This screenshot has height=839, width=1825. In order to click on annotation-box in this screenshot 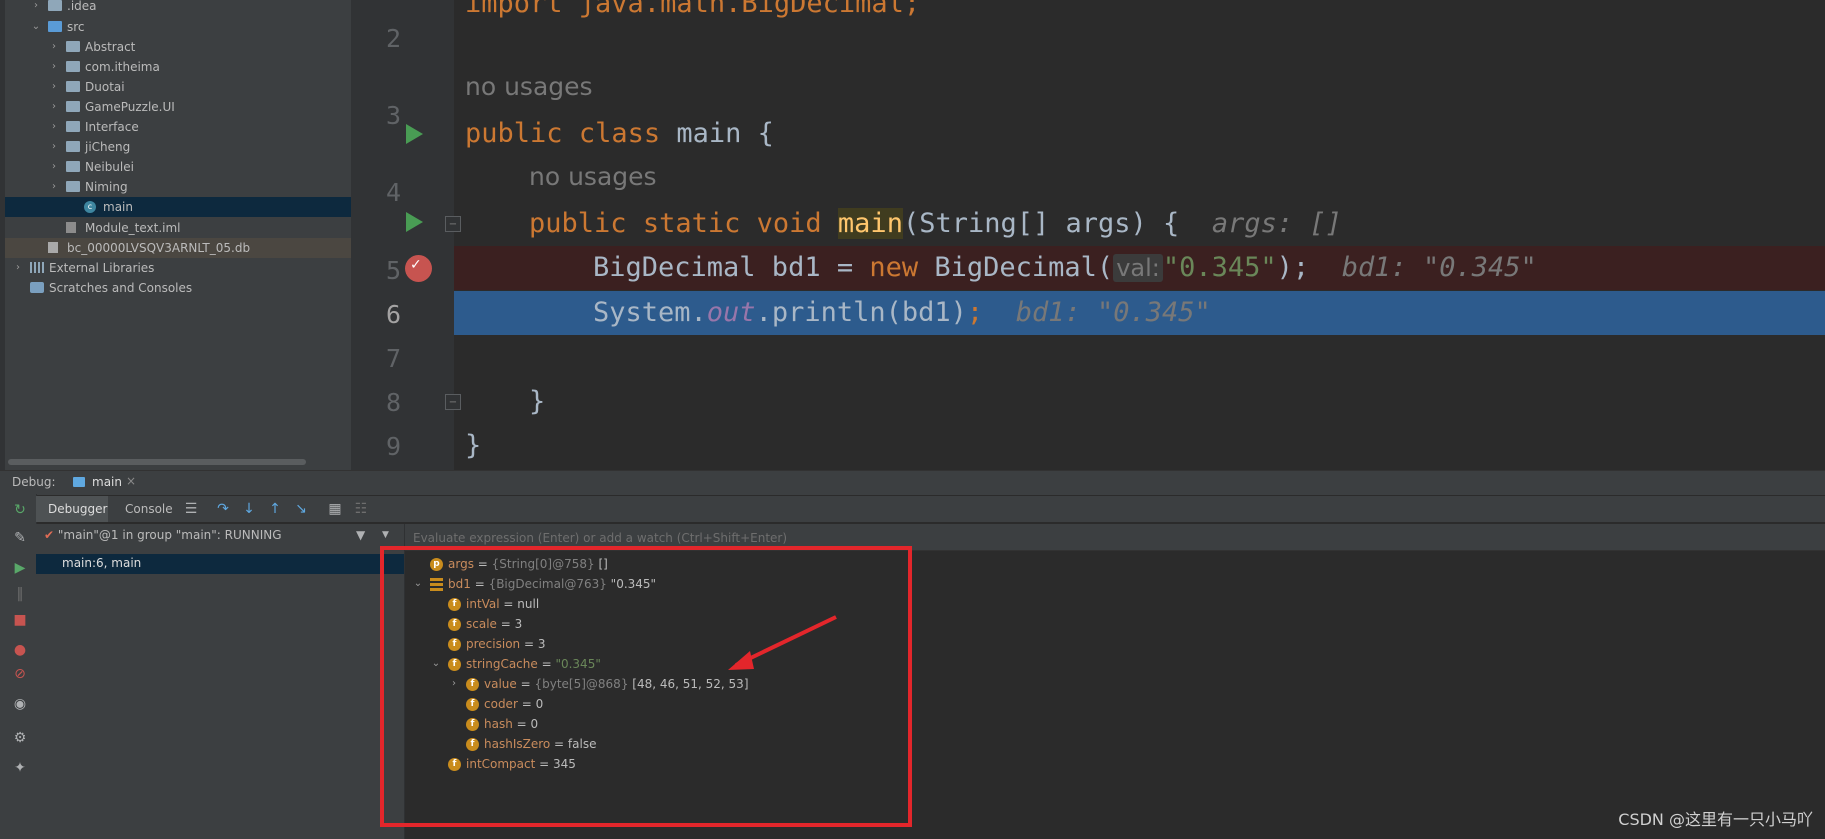, I will do `click(646, 686)`.